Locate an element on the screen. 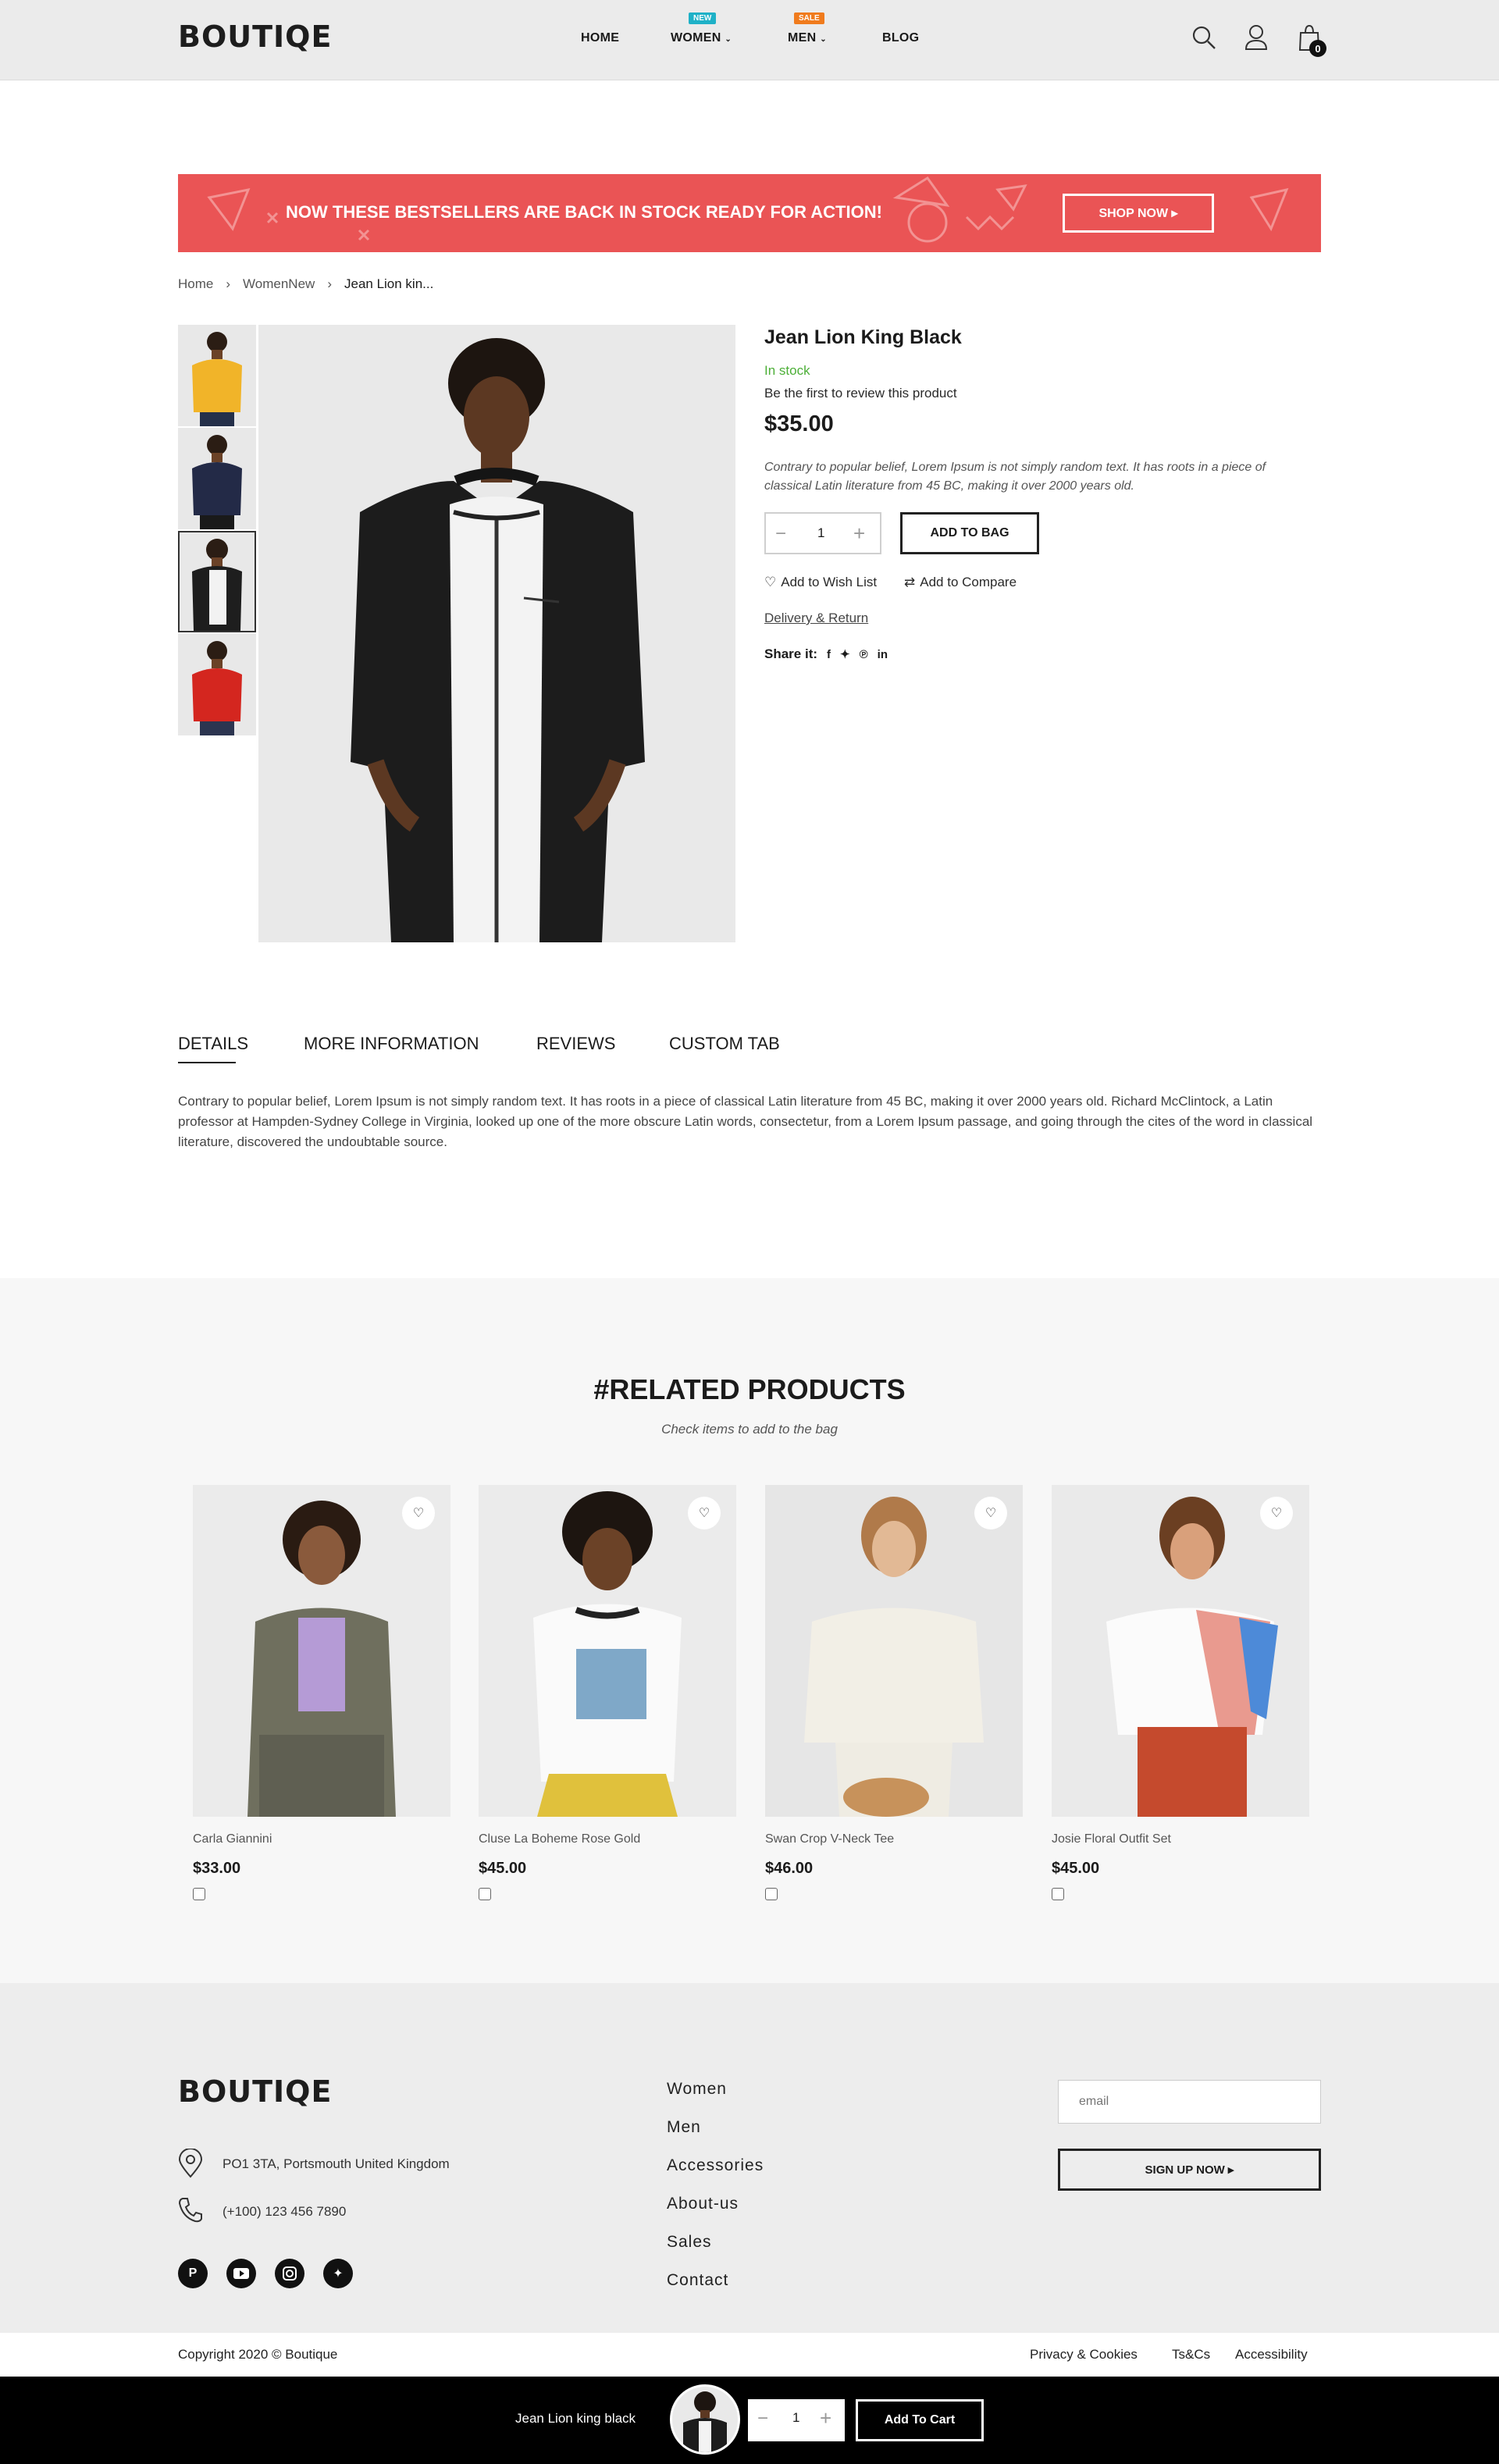 The height and width of the screenshot is (2464, 1499). delivery-return-link: Delivery & Return is located at coordinates (816, 619).